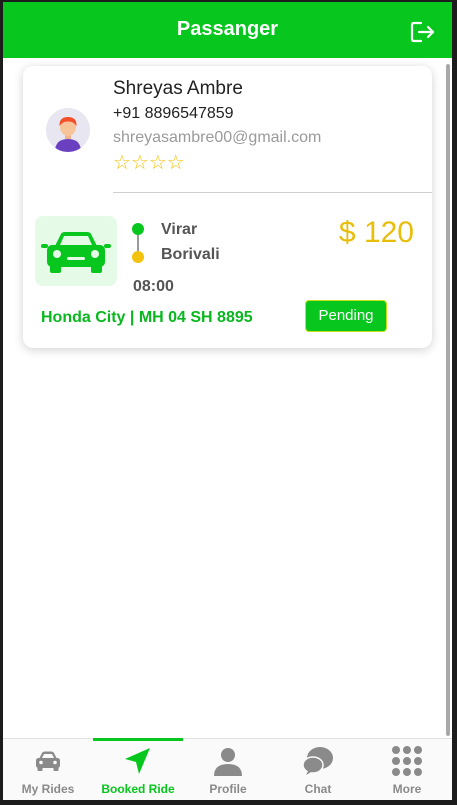 Image resolution: width=457 pixels, height=805 pixels. I want to click on tab-label: More, so click(407, 789).